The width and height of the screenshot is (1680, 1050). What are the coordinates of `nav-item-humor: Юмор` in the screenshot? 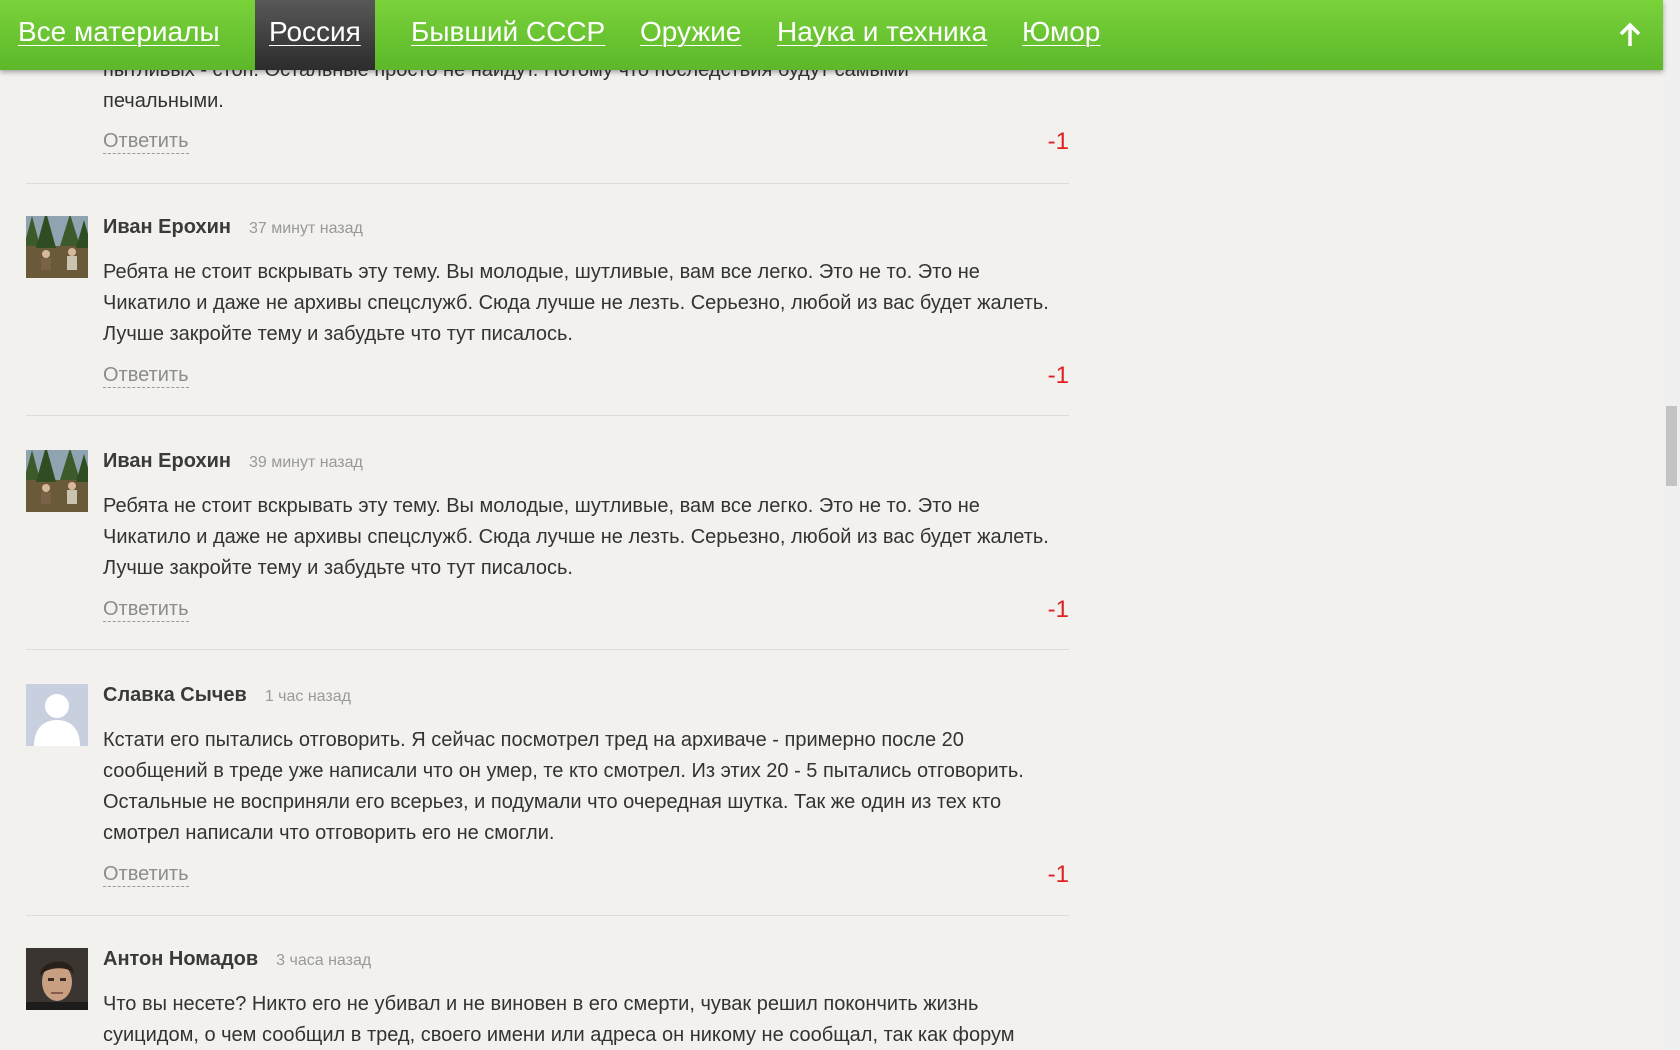 It's located at (1061, 35).